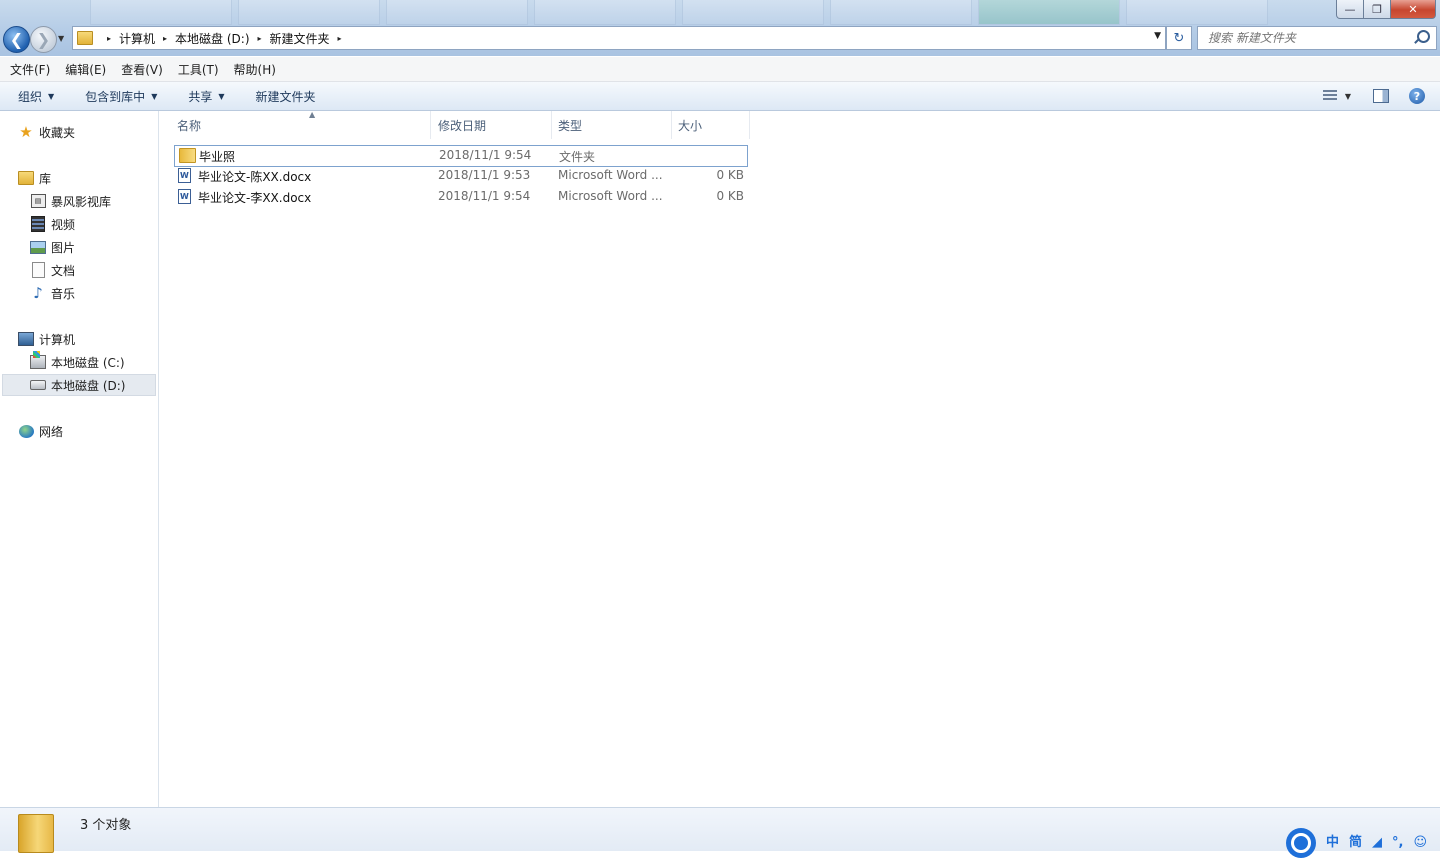 Image resolution: width=1440 pixels, height=858 pixels. What do you see at coordinates (96, 178) in the screenshot?
I see `sidebar-item-libraries: 库` at bounding box center [96, 178].